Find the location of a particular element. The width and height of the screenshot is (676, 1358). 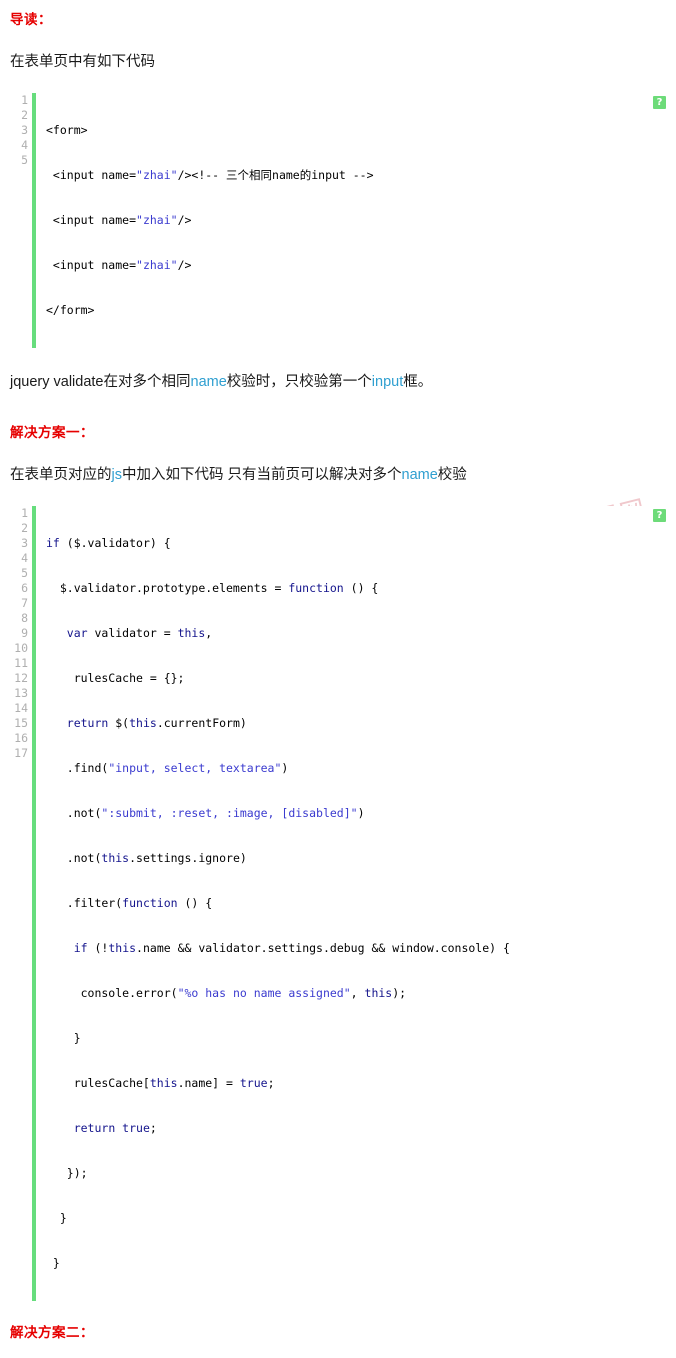

line-number: 14 is located at coordinates (21, 708).